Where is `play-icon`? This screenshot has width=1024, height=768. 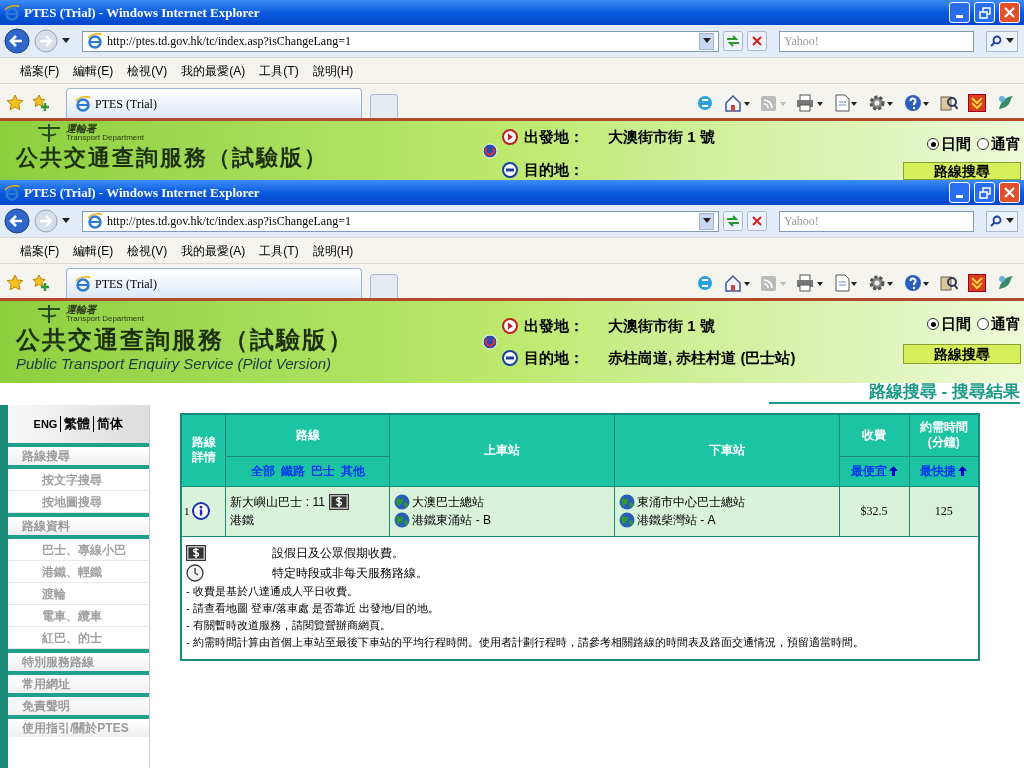 play-icon is located at coordinates (510, 137).